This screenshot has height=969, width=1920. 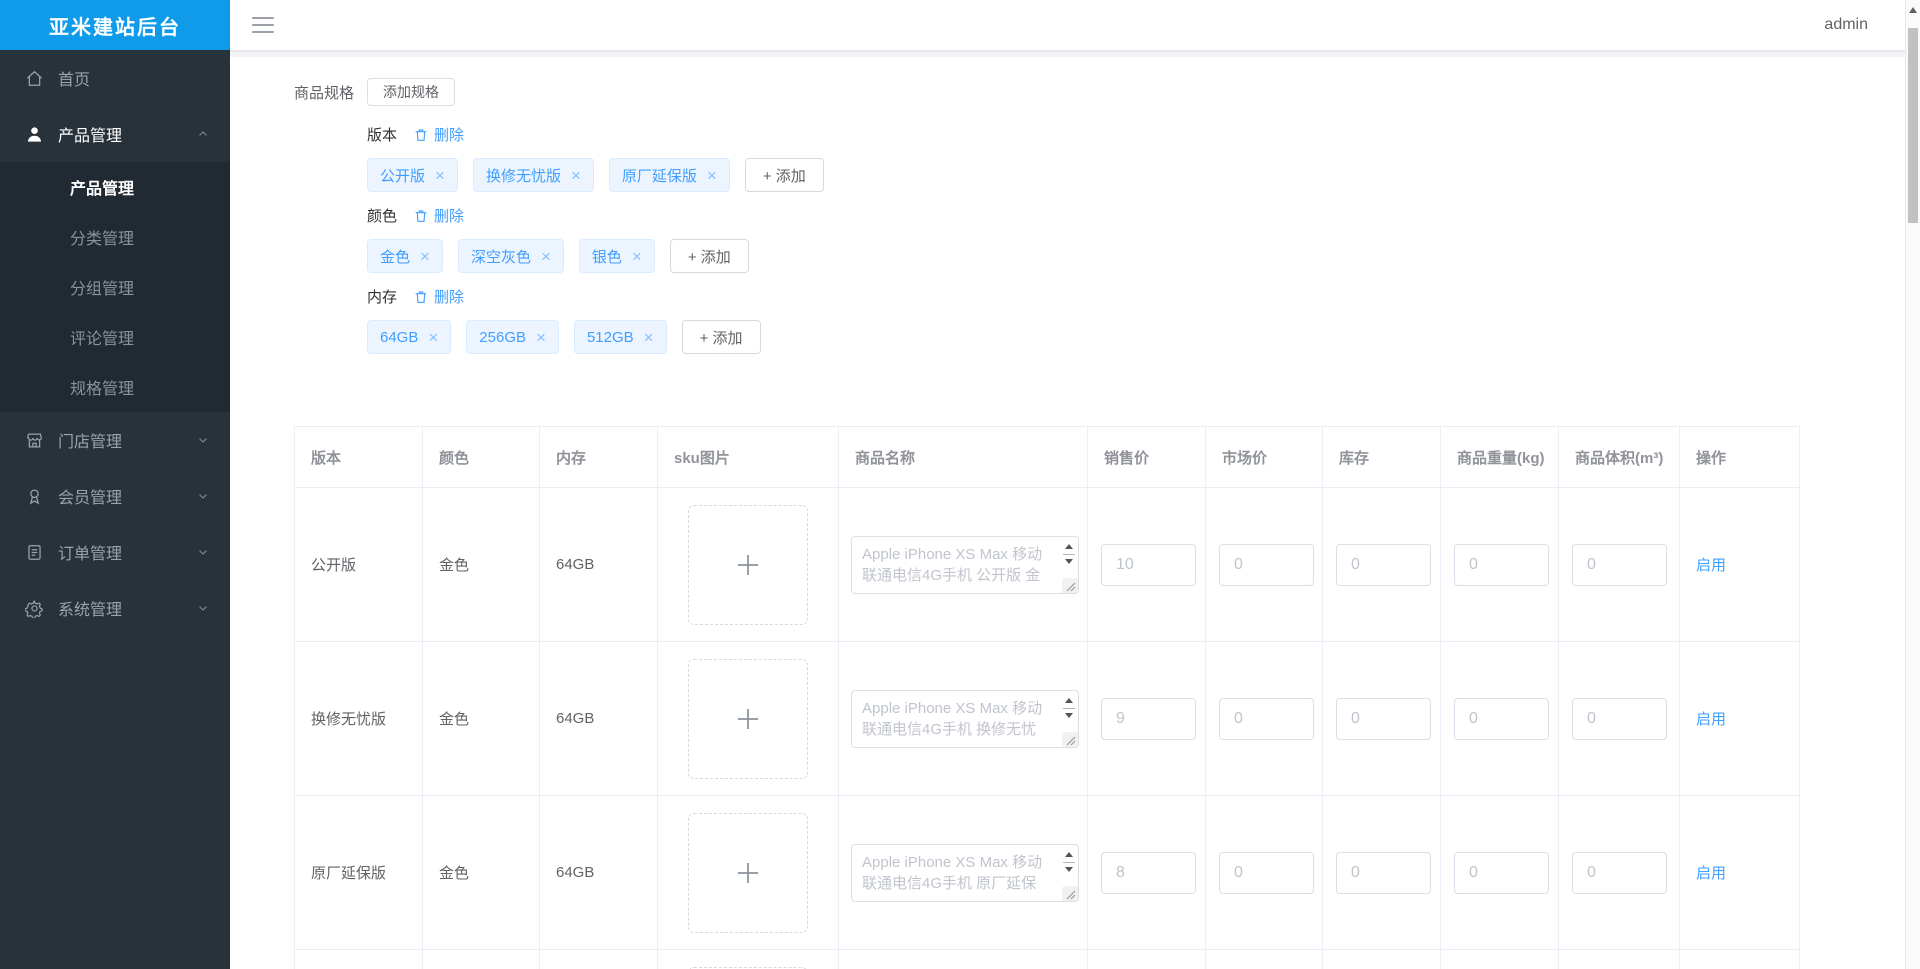 What do you see at coordinates (1381, 959) in the screenshot?
I see `cell-stock` at bounding box center [1381, 959].